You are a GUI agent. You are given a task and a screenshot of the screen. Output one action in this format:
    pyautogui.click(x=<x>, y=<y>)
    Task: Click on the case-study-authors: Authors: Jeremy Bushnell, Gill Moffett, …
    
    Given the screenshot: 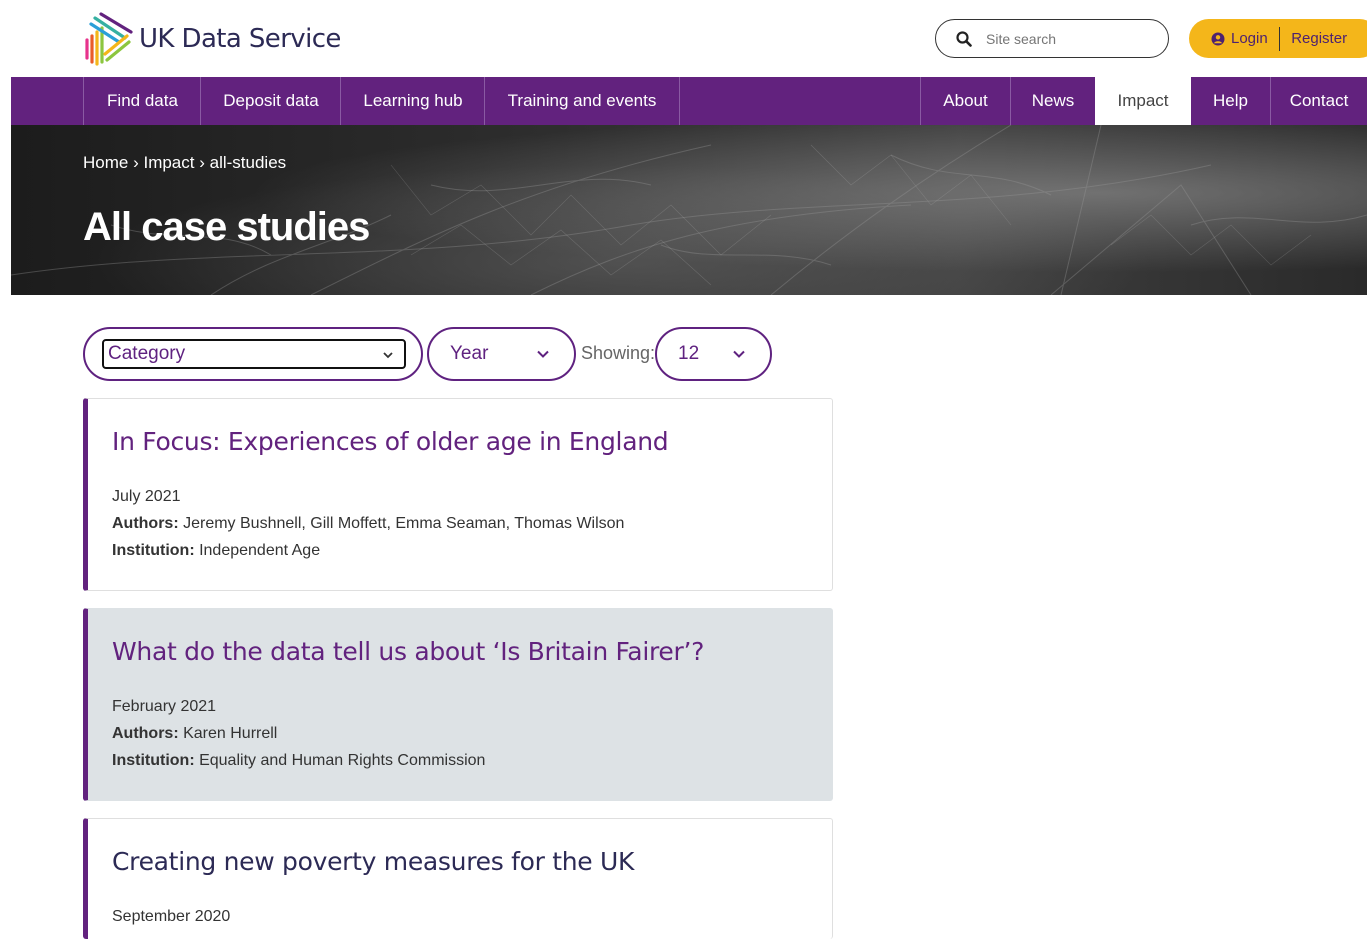 What is the action you would take?
    pyautogui.click(x=368, y=524)
    